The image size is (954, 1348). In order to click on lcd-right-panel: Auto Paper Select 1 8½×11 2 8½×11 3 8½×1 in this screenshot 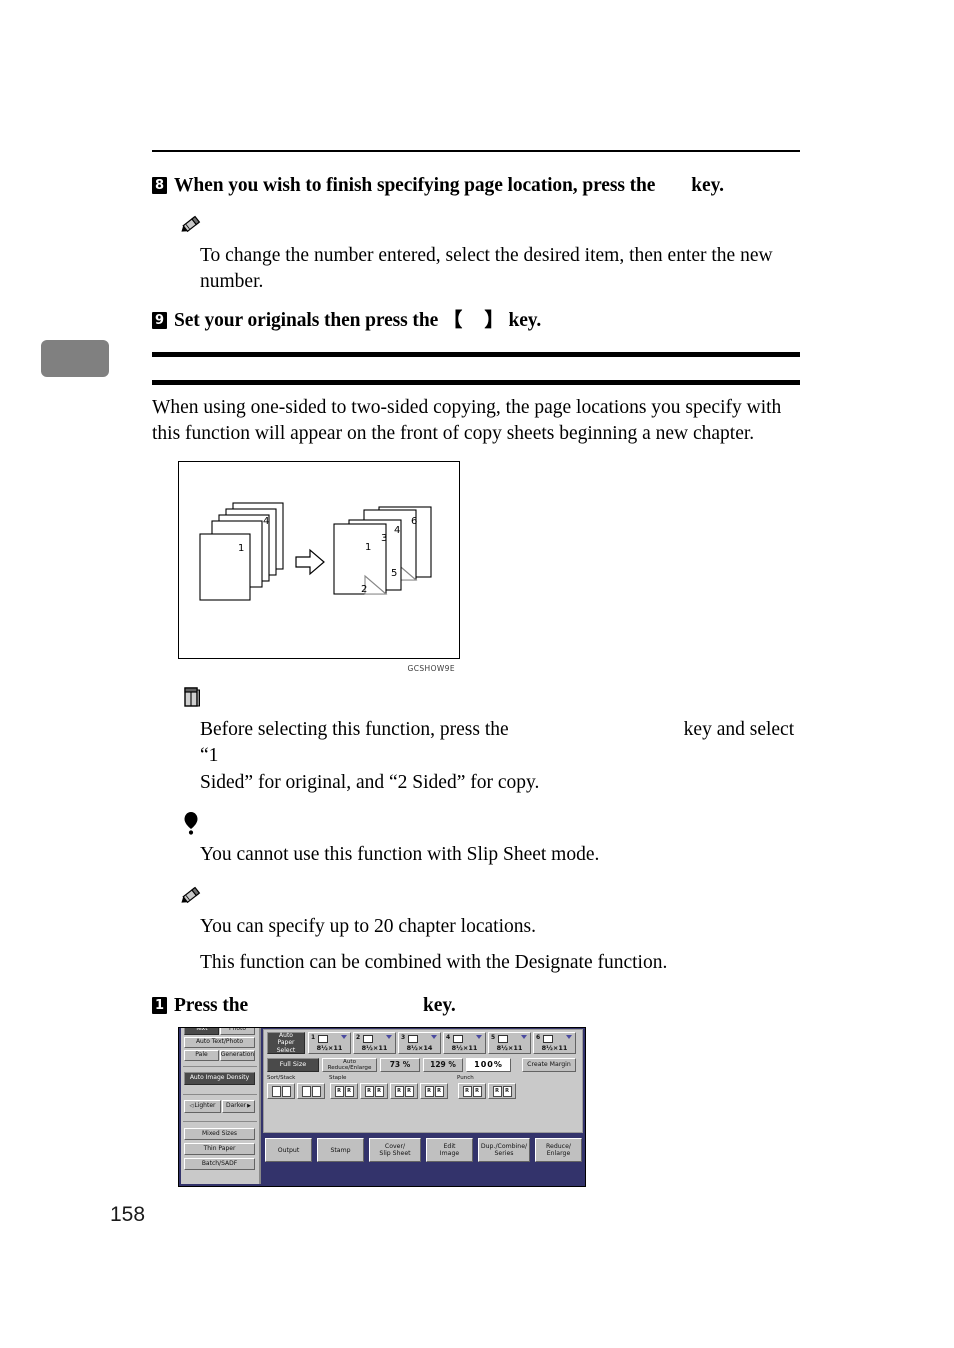, I will do `click(423, 1081)`.